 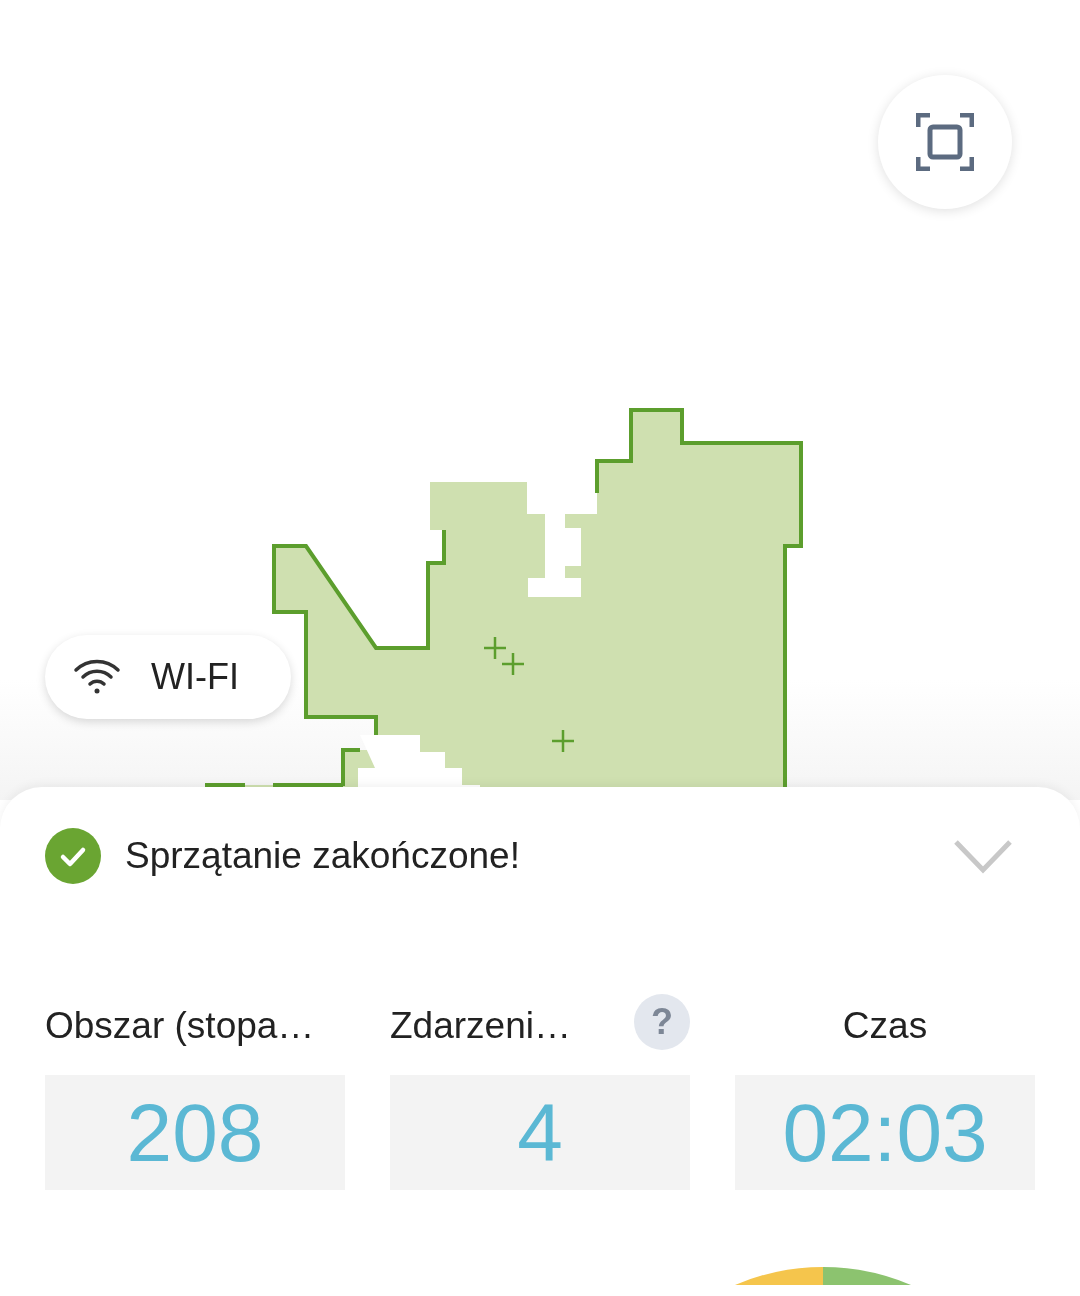 What do you see at coordinates (983, 856) in the screenshot?
I see `chevron-icon` at bounding box center [983, 856].